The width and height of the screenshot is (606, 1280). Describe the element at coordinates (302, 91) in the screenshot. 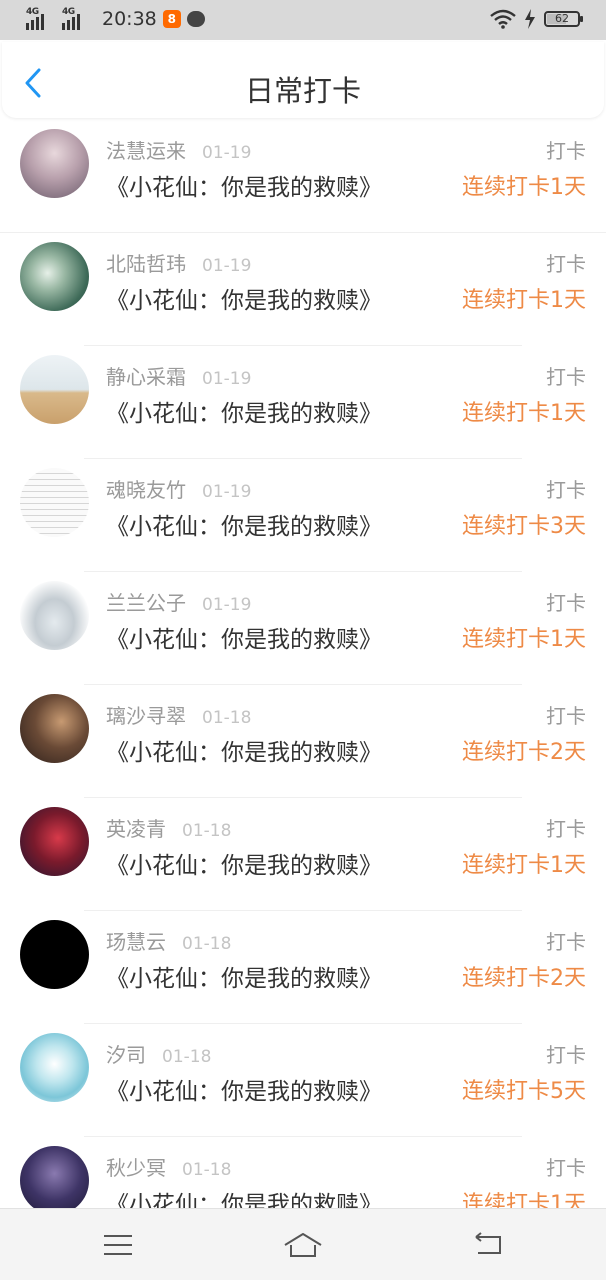

I see `page-title: 日常打卡` at that location.